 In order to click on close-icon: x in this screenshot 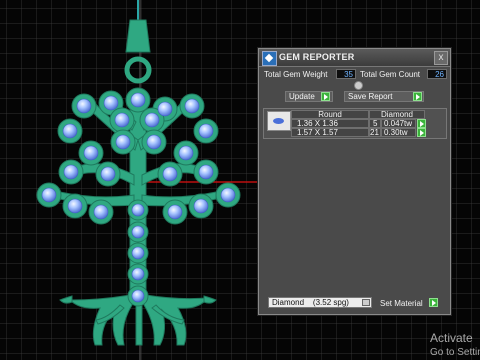, I will do `click(441, 58)`.